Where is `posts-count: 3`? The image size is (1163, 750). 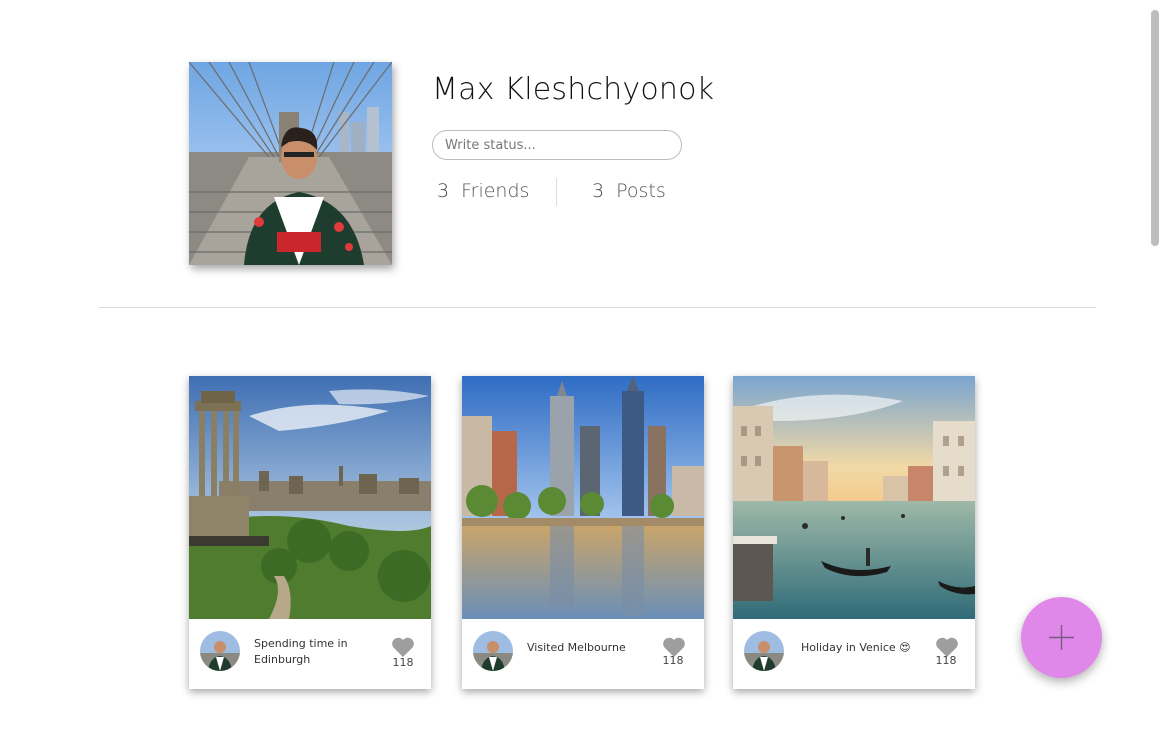 posts-count: 3 is located at coordinates (598, 191).